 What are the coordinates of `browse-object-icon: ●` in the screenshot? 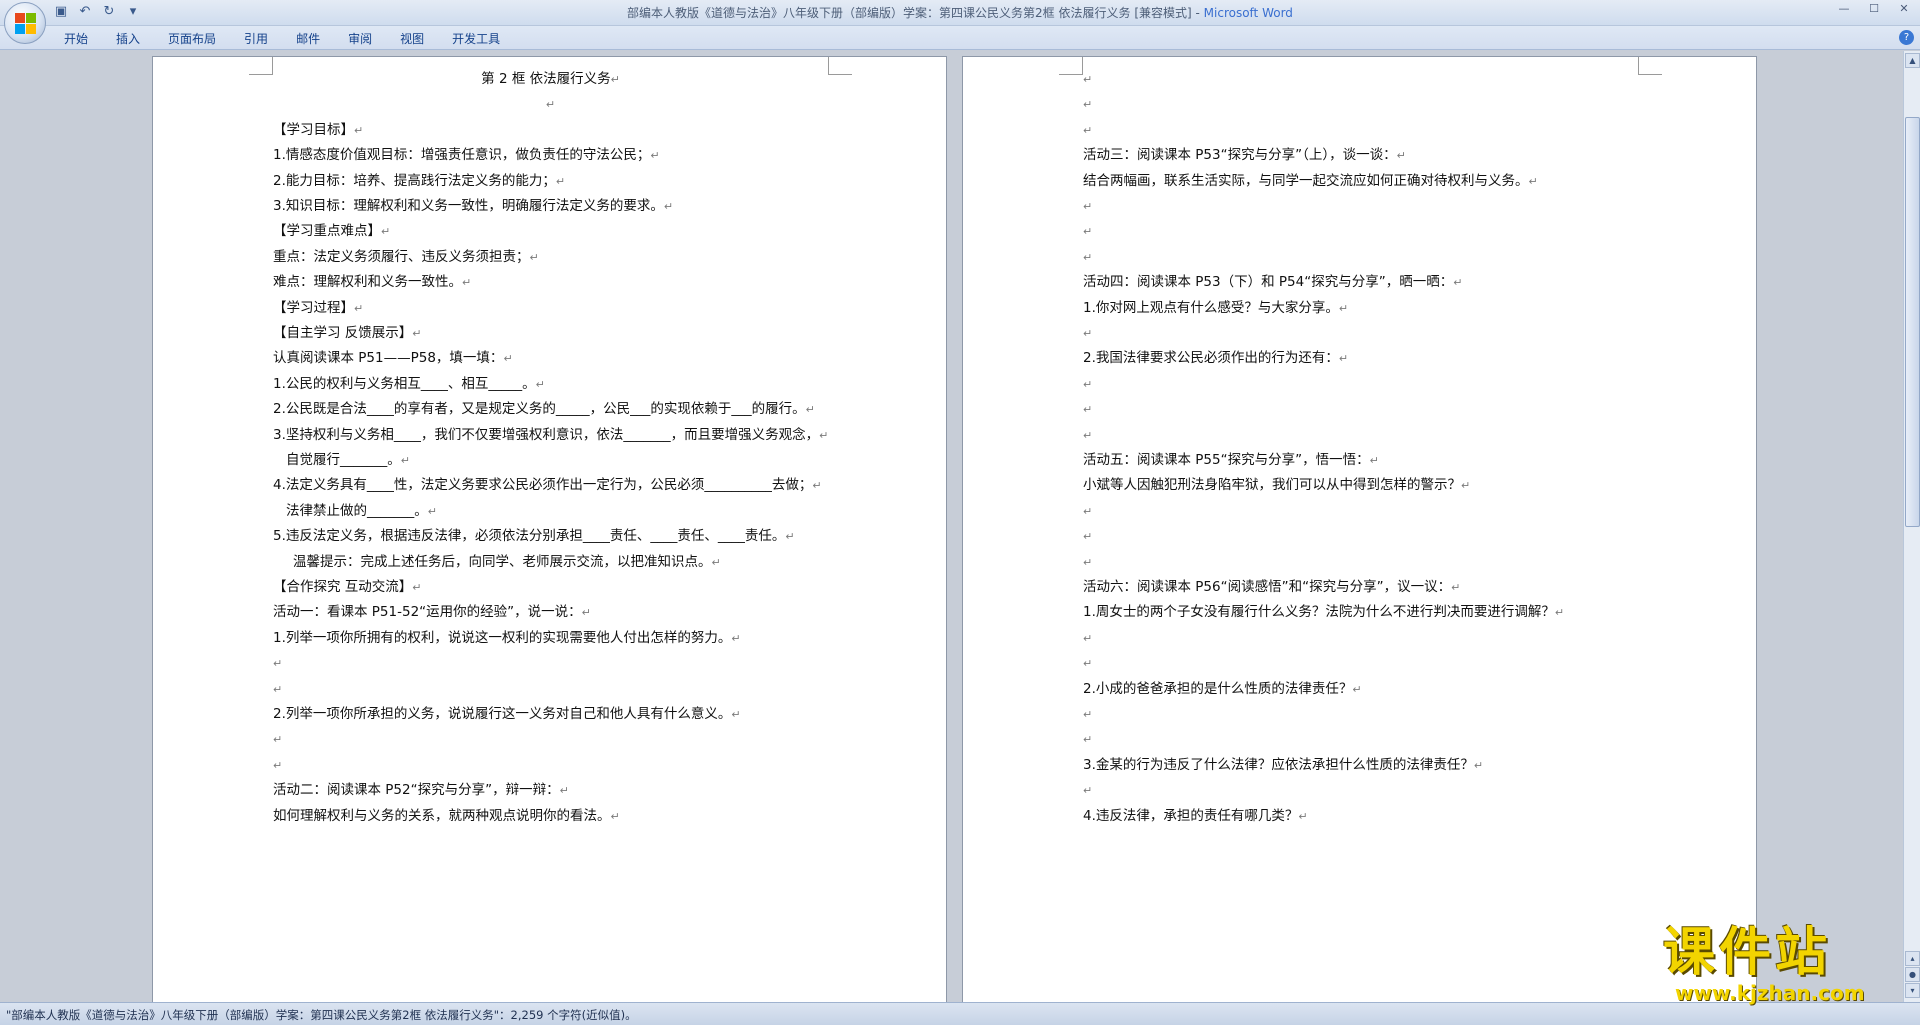 It's located at (1912, 974).